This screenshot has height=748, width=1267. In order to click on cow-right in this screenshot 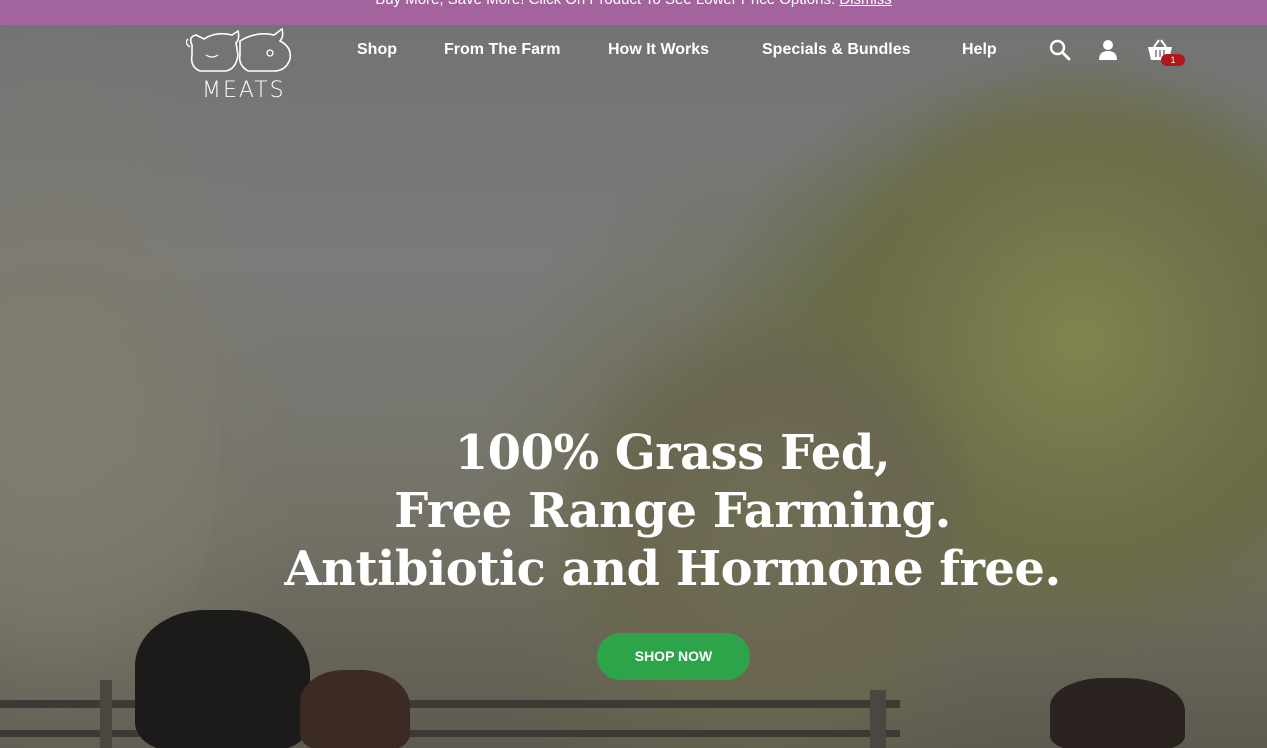, I will do `click(1117, 713)`.